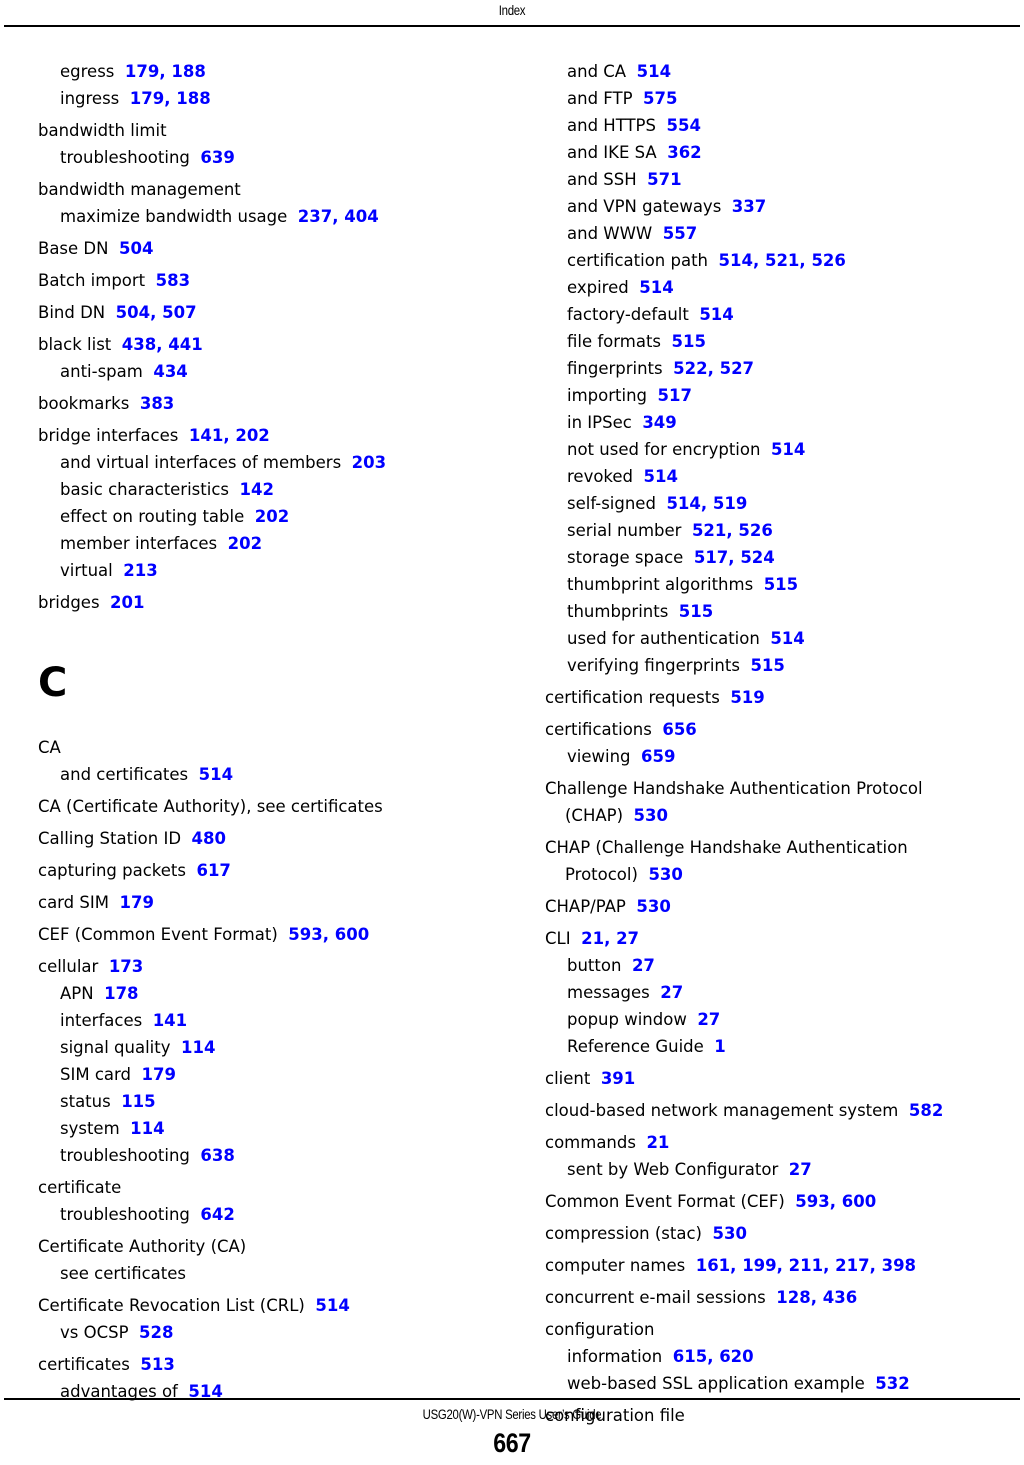 This screenshot has width=1024, height=1465. What do you see at coordinates (664, 179) in the screenshot?
I see `index-page-link: 571` at bounding box center [664, 179].